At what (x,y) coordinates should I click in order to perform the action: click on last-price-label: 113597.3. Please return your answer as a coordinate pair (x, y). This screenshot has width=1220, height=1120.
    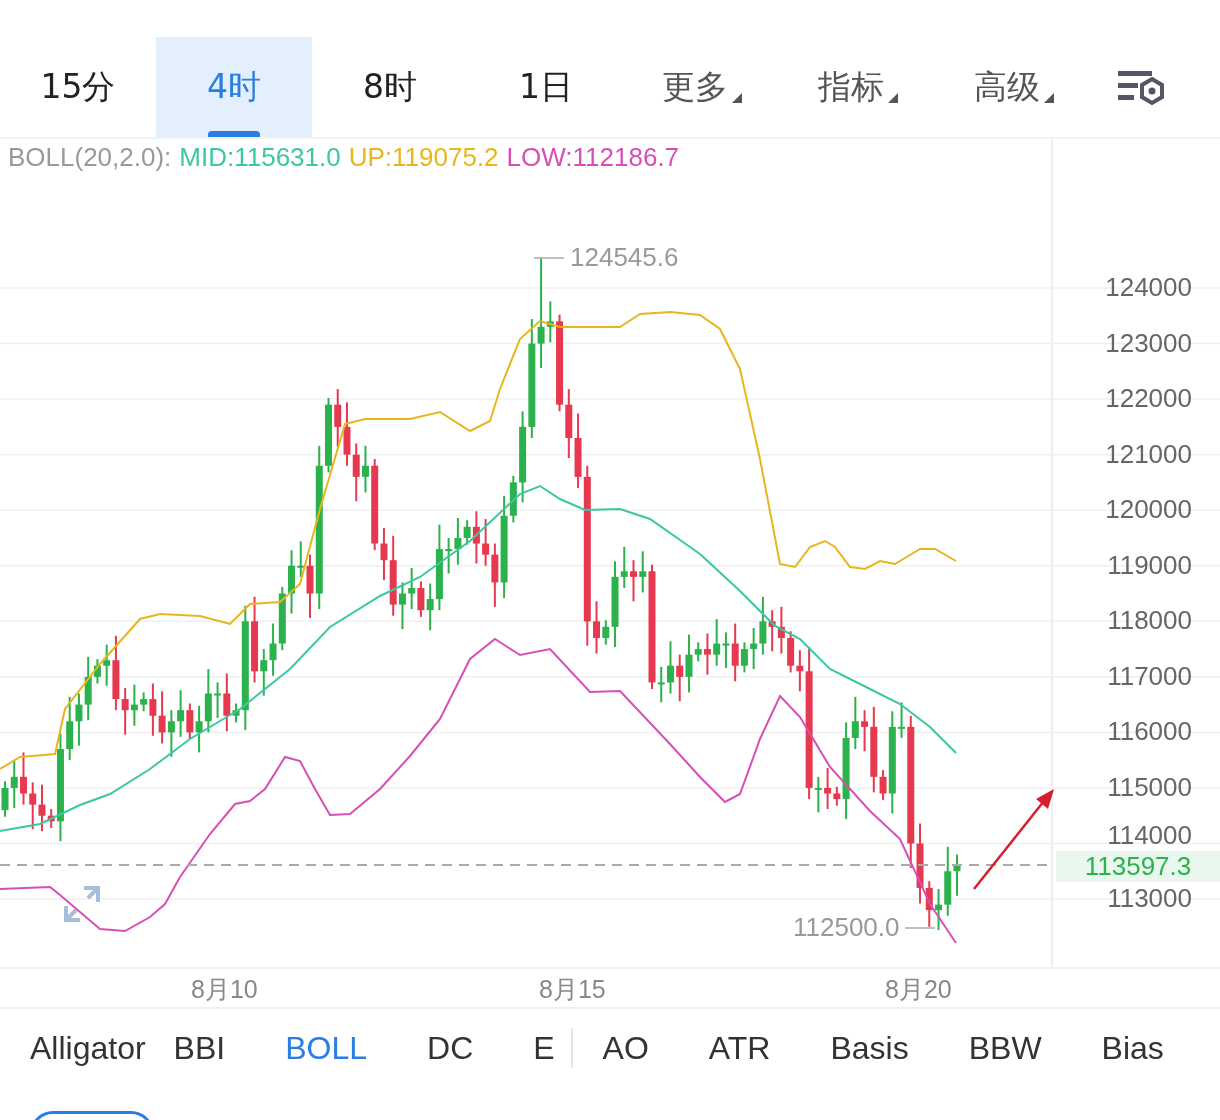
    Looking at the image, I should click on (1138, 866).